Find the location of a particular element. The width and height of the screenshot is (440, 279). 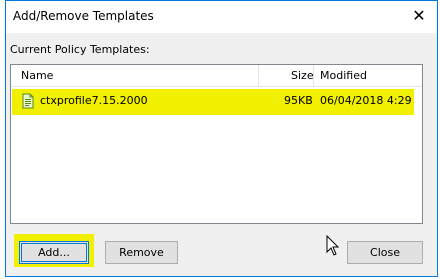

list-header: Name Size Modified is located at coordinates (216, 76).